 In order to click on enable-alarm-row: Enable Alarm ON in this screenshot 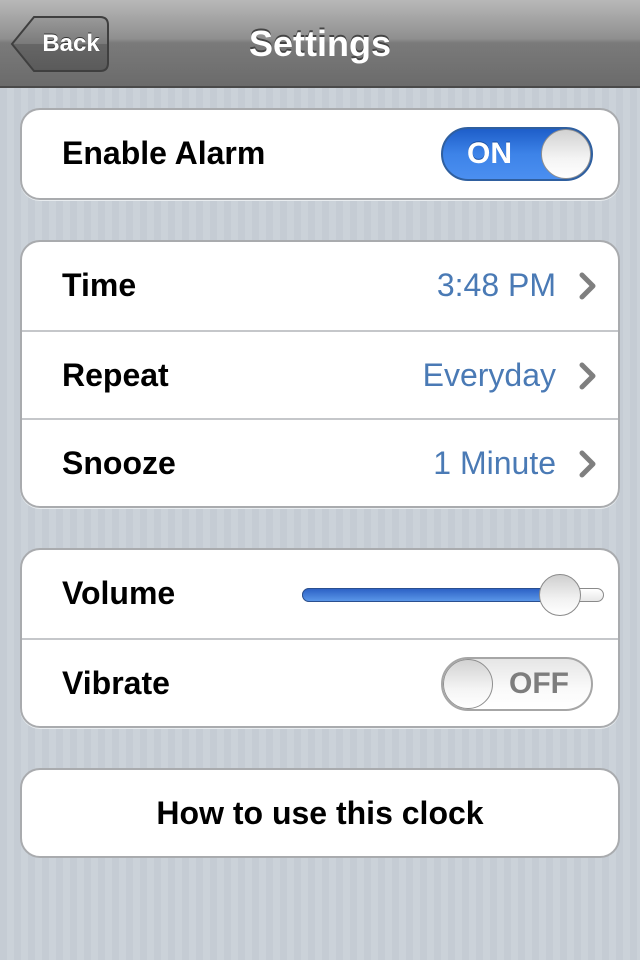, I will do `click(320, 154)`.